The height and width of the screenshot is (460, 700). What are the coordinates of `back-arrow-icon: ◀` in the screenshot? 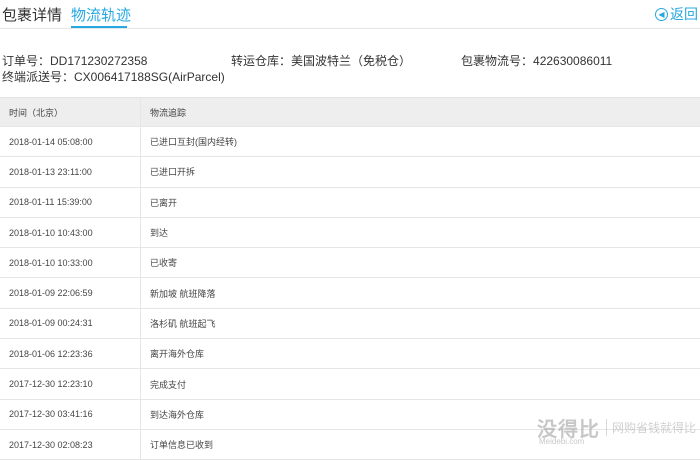 It's located at (661, 14).